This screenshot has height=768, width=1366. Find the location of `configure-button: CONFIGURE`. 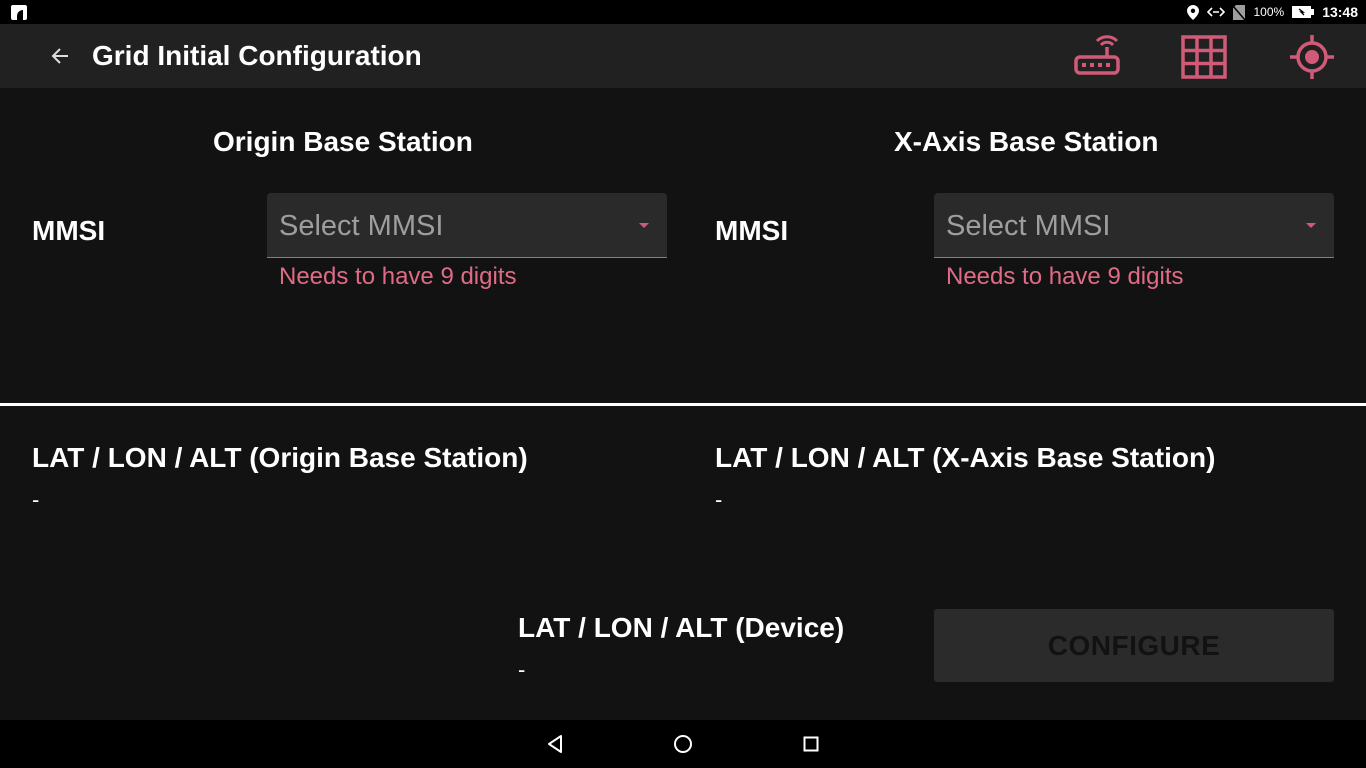

configure-button: CONFIGURE is located at coordinates (1134, 645).